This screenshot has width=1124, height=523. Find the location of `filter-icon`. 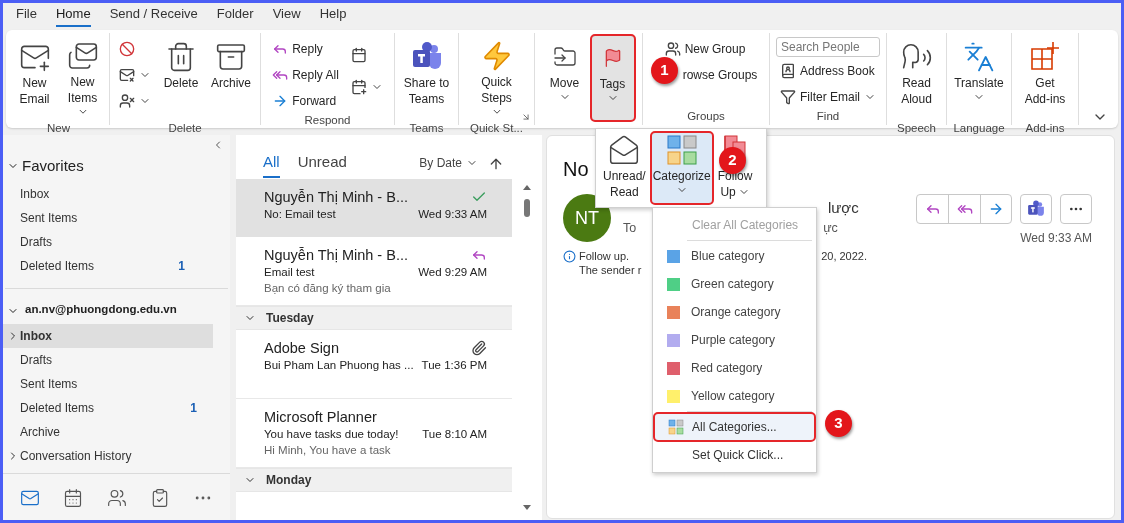

filter-icon is located at coordinates (788, 97).